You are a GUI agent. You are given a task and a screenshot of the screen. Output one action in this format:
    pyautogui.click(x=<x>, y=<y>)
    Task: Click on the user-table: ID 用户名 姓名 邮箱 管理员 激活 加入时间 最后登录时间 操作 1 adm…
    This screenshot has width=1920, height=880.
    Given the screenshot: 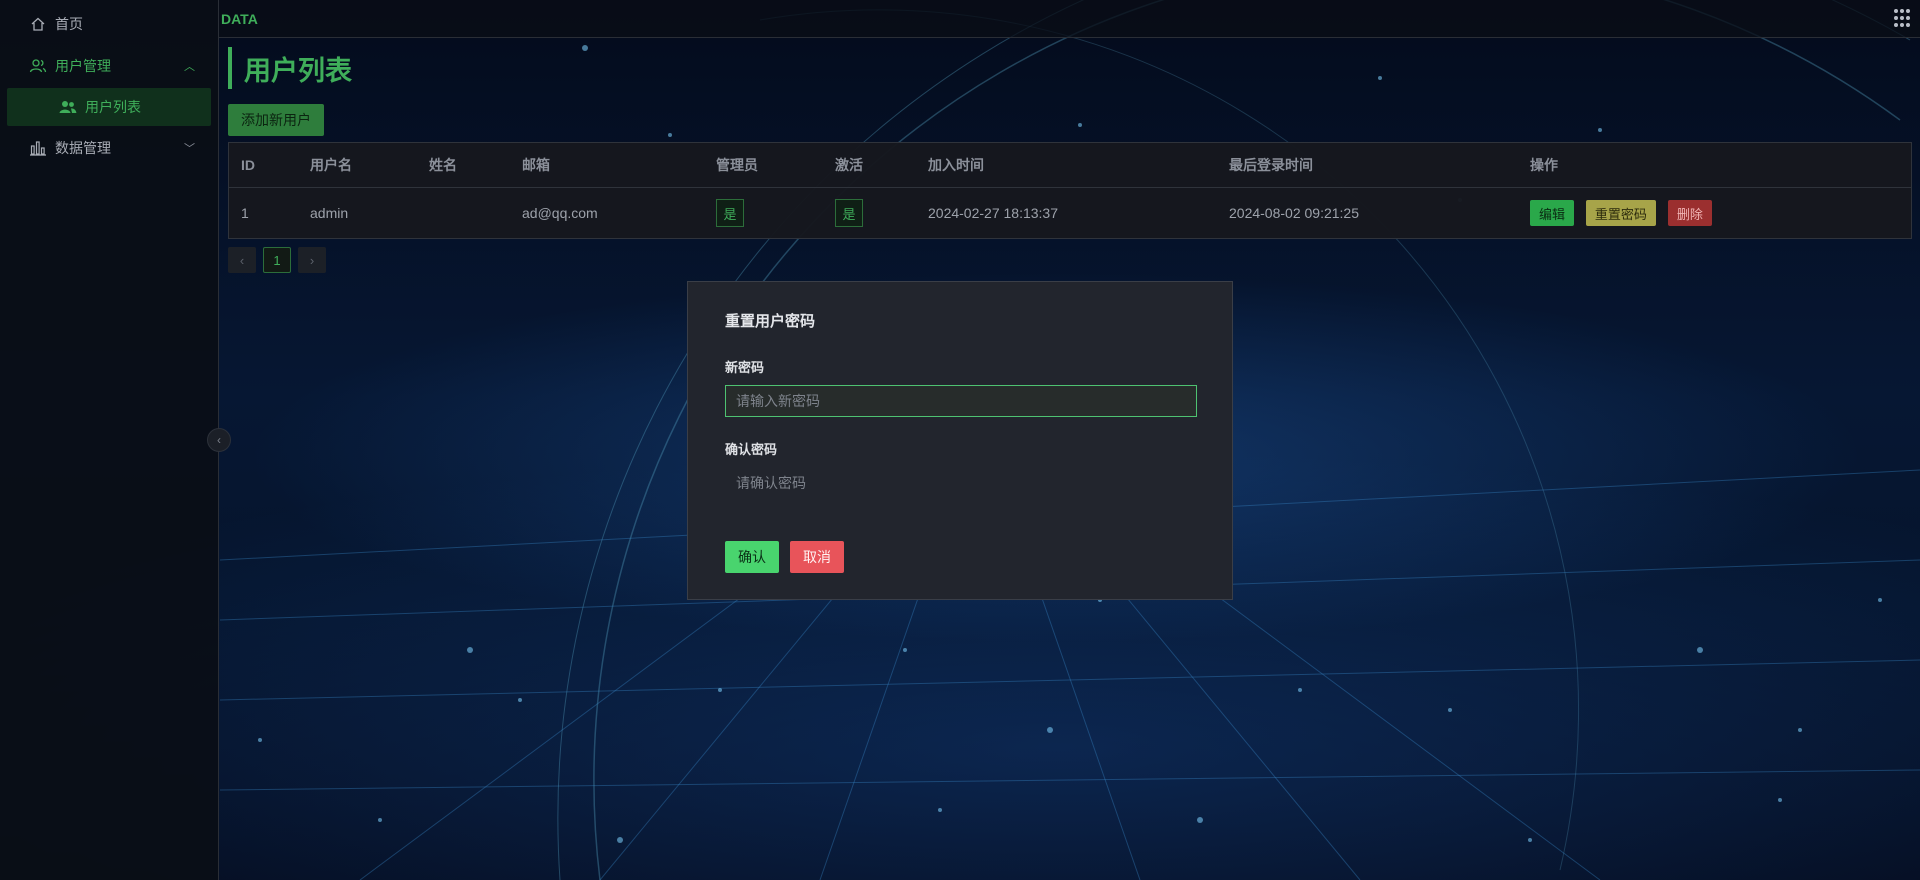 What is the action you would take?
    pyautogui.click(x=1070, y=190)
    